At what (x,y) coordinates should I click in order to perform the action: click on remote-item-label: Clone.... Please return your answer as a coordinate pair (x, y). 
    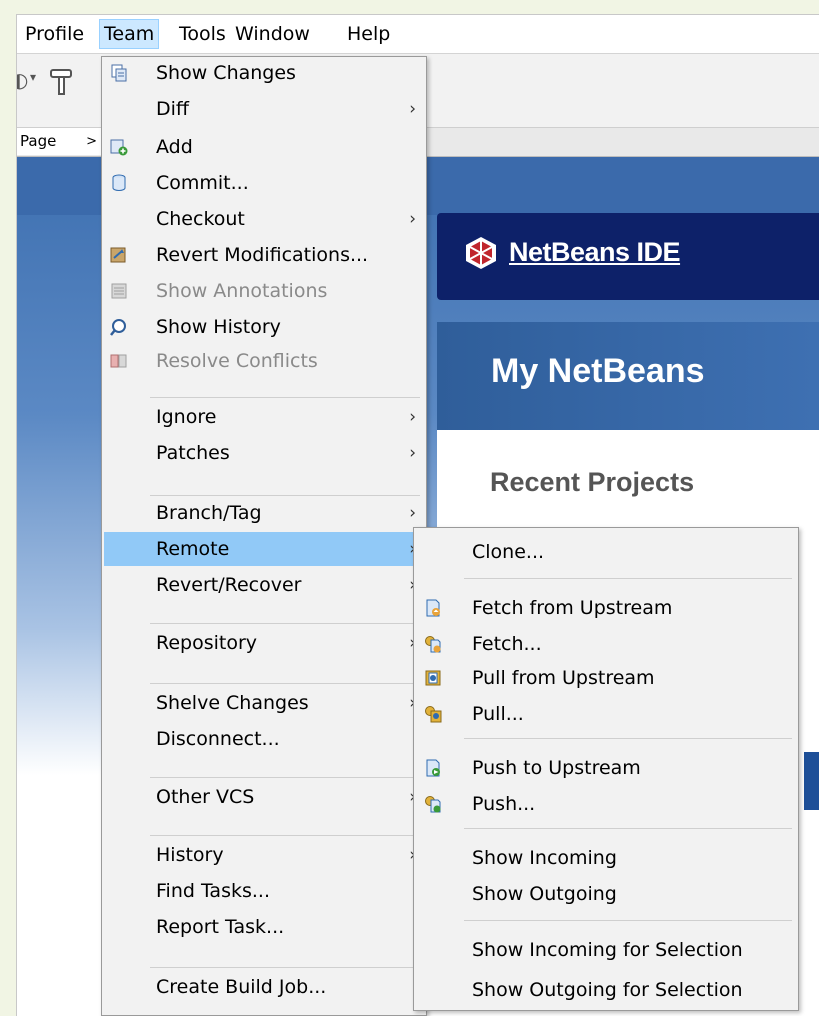
    Looking at the image, I should click on (508, 552).